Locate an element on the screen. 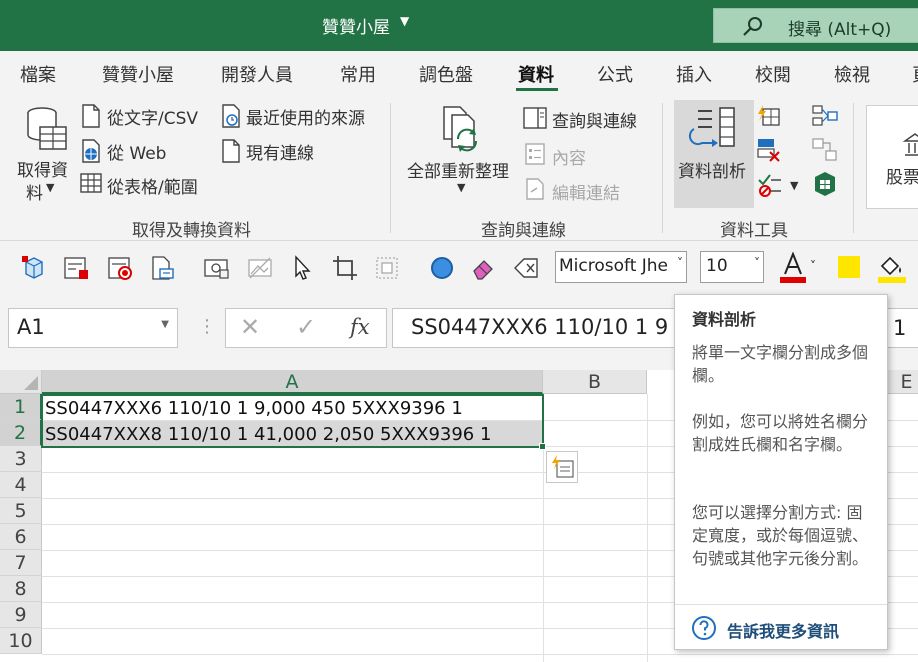 The width and height of the screenshot is (918, 662). row-header-4: 4 is located at coordinates (21, 485).